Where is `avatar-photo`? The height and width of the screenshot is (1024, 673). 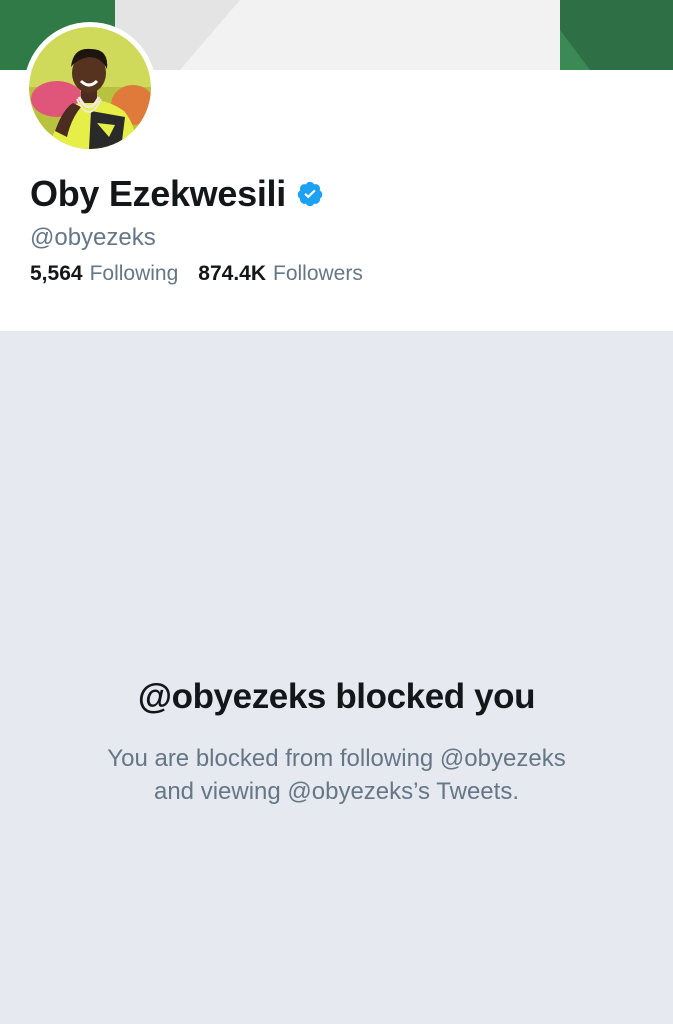 avatar-photo is located at coordinates (90, 88).